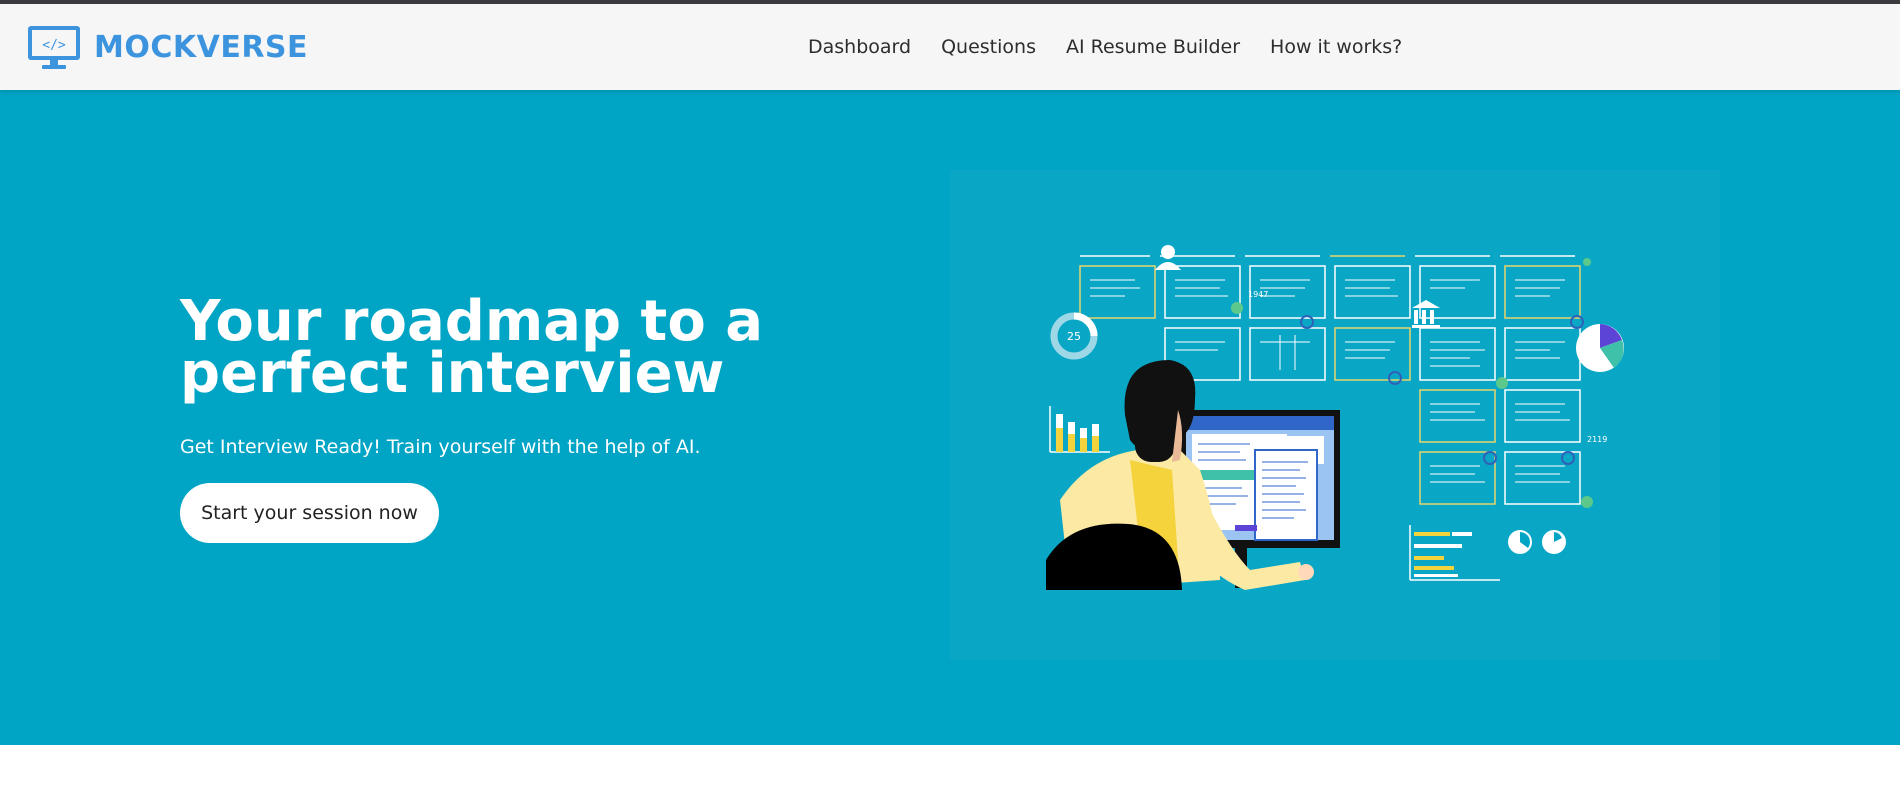 The width and height of the screenshot is (1900, 806). What do you see at coordinates (1079, 429) in the screenshot?
I see `bar-chart-graphic` at bounding box center [1079, 429].